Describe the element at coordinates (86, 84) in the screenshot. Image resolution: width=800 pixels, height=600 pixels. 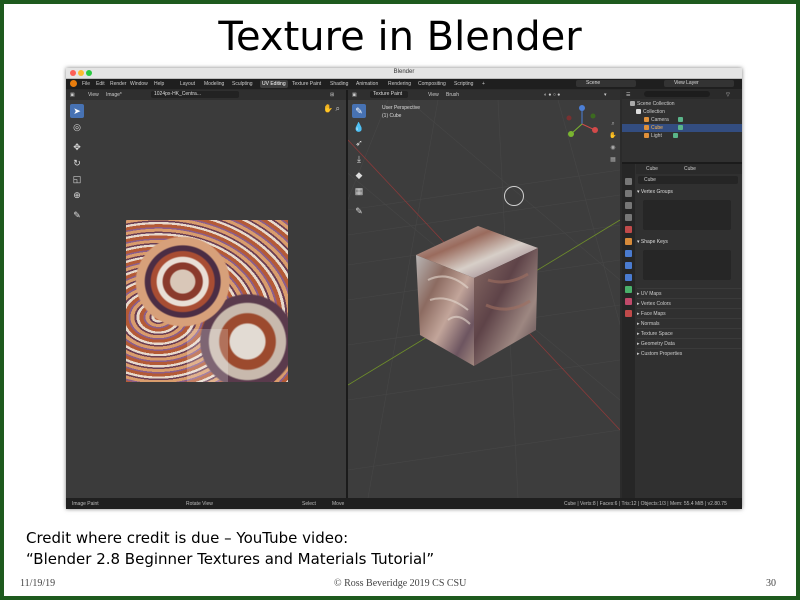
I see `menu-file: File` at that location.